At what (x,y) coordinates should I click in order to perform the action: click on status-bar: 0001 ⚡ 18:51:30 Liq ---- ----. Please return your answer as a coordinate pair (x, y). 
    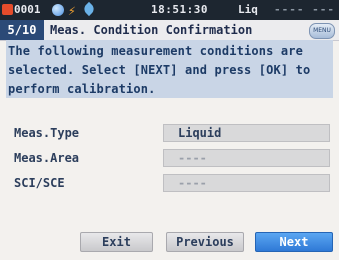
    Looking at the image, I should click on (169, 18).